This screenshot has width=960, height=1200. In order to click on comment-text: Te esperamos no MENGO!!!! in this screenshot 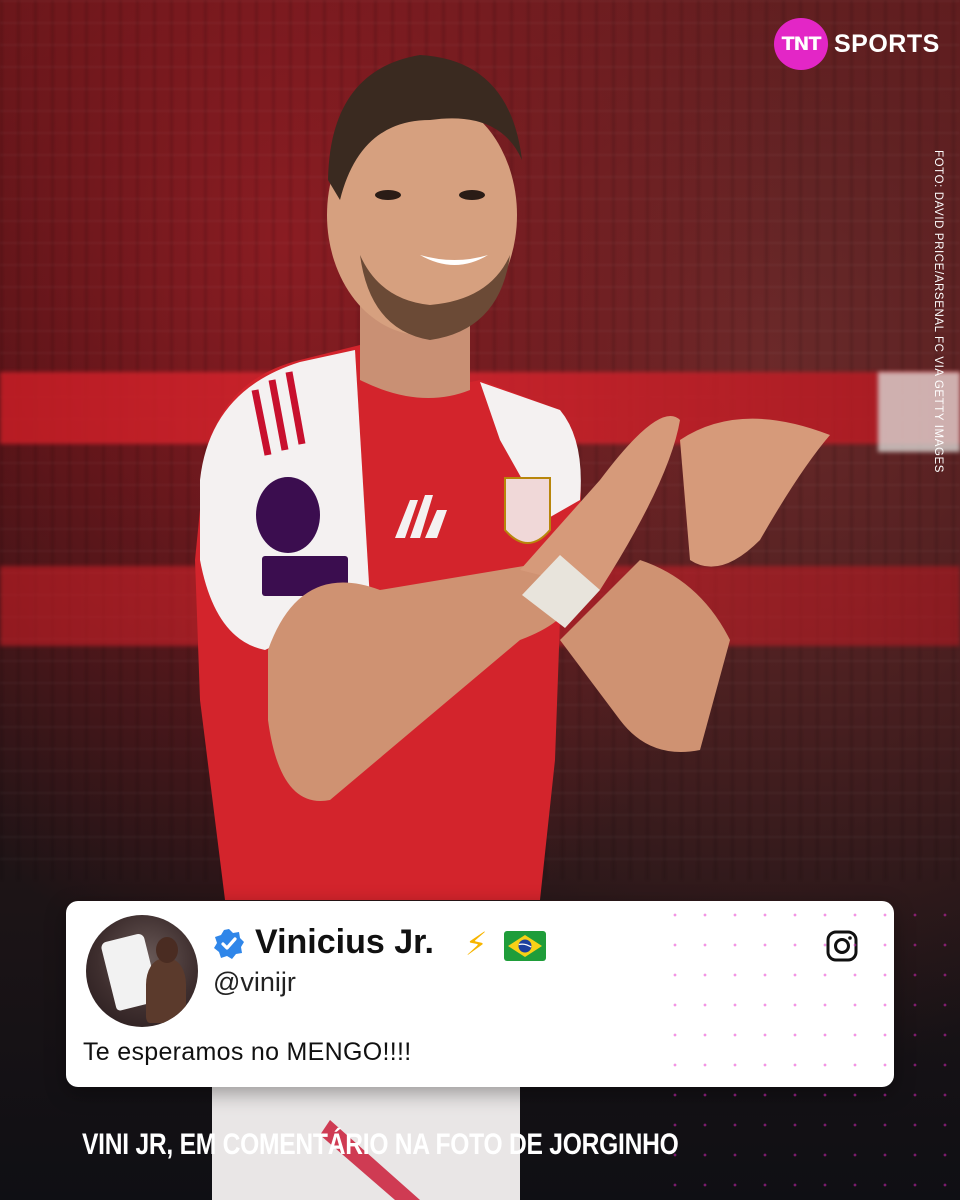, I will do `click(247, 1052)`.